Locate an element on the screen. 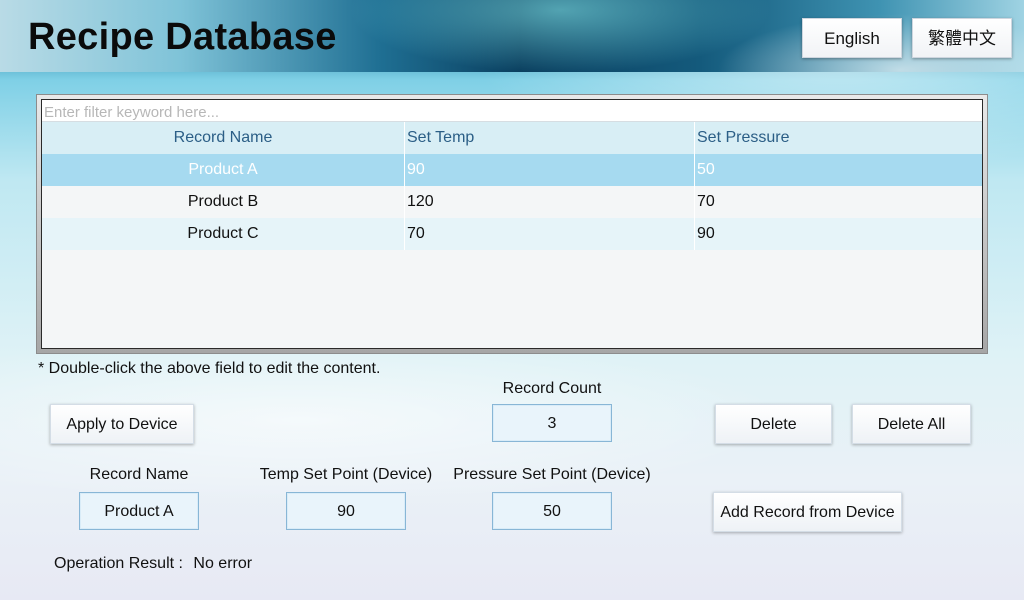 Image resolution: width=1024 pixels, height=600 pixels. table-header: Record Name Set Temp Set Pressure is located at coordinates (512, 138).